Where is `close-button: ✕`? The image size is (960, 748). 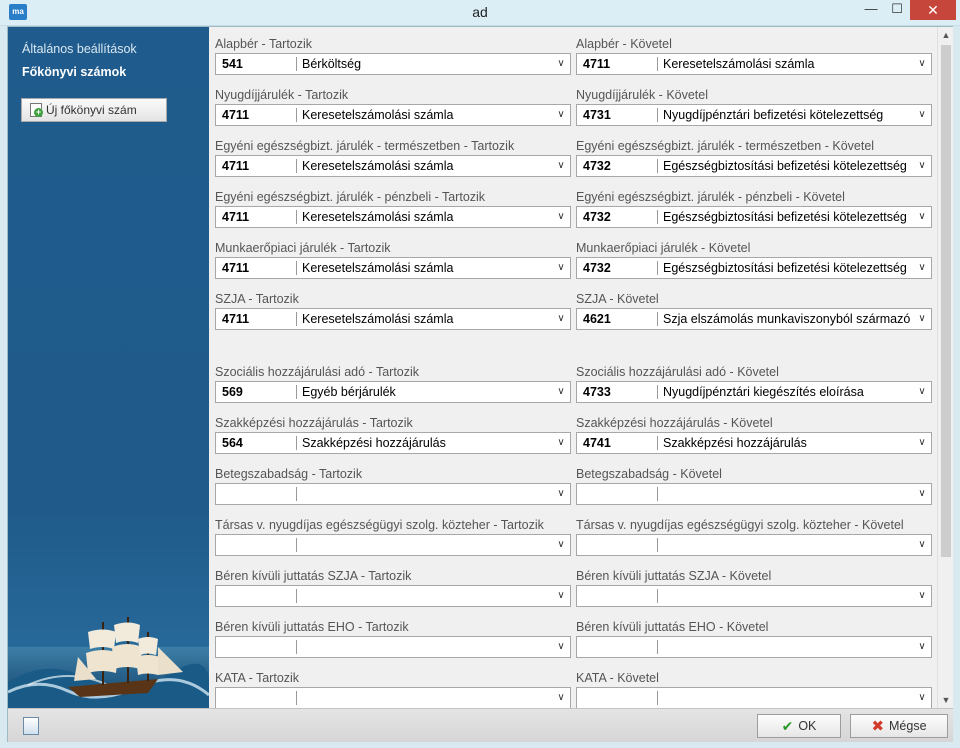 close-button: ✕ is located at coordinates (933, 10).